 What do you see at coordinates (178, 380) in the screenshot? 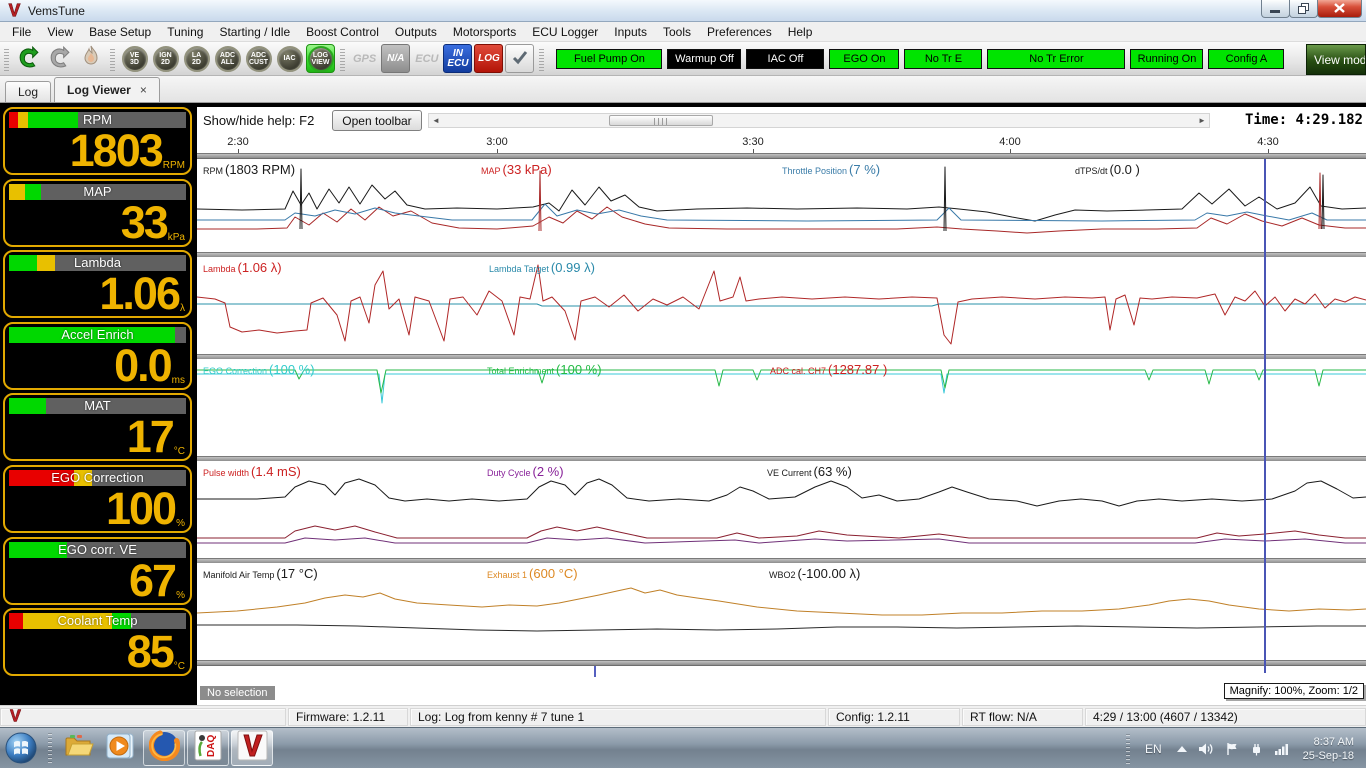
I see `gauge-unit: ms` at bounding box center [178, 380].